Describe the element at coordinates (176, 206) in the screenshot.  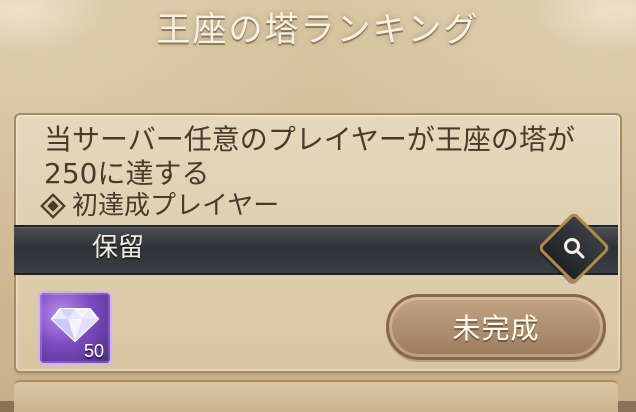
I see `mission-subtitle-text: 初達成プレイヤー` at that location.